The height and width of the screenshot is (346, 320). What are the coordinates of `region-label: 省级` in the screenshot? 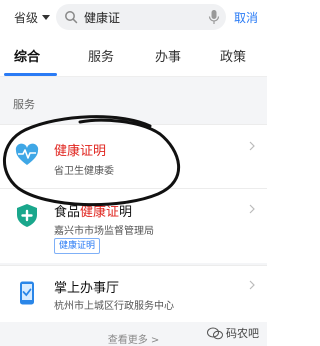 It's located at (26, 18).